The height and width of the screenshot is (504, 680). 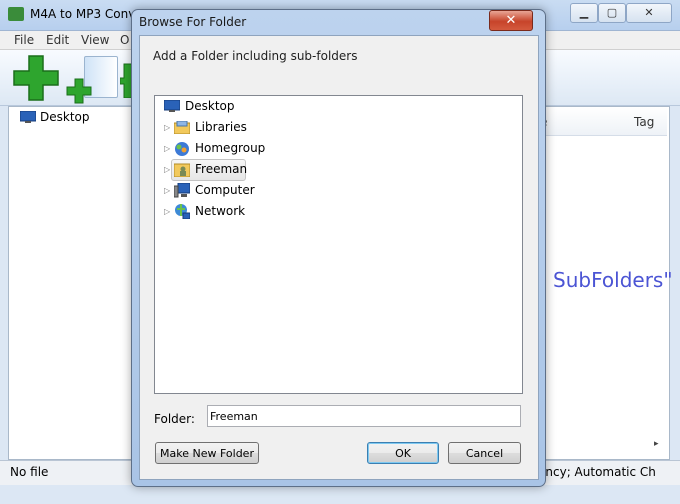 What do you see at coordinates (182, 211) in the screenshot?
I see `network-icon` at bounding box center [182, 211].